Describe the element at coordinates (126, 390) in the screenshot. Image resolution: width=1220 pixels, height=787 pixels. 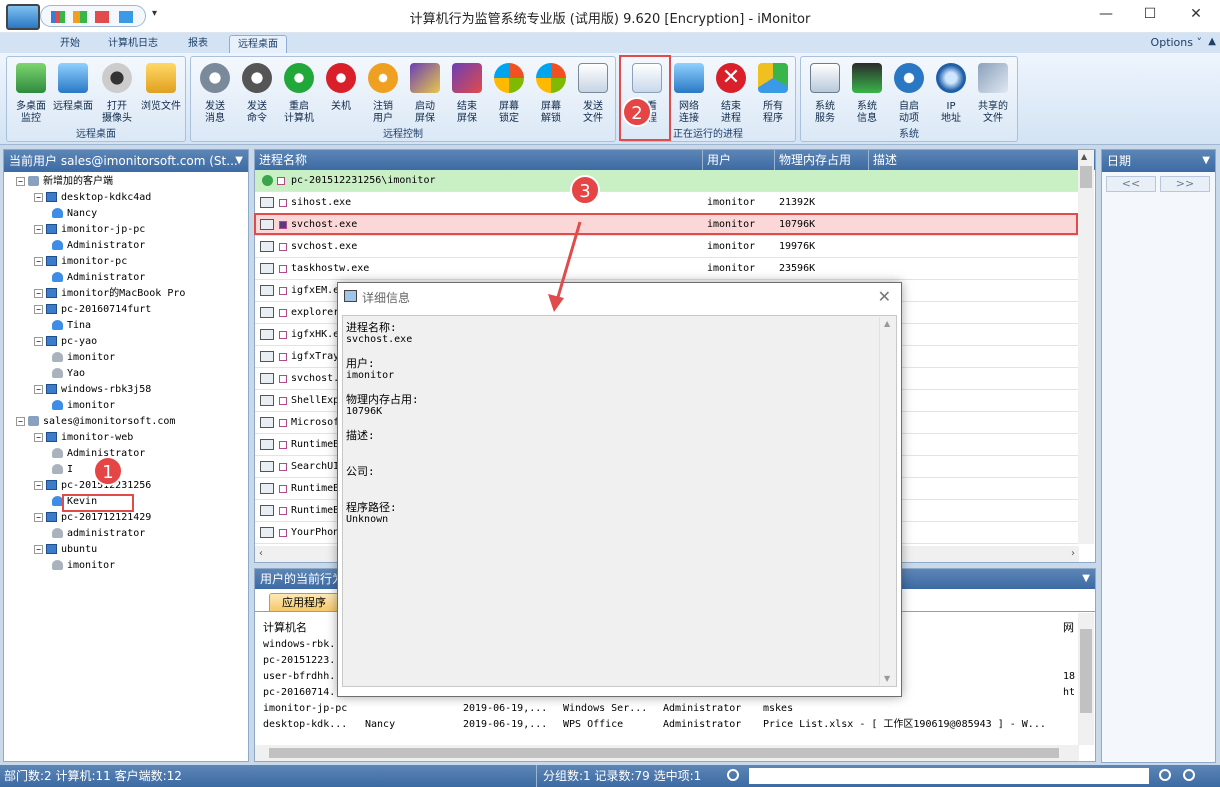
I see `tree-node: − windows-rbk3j58` at that location.